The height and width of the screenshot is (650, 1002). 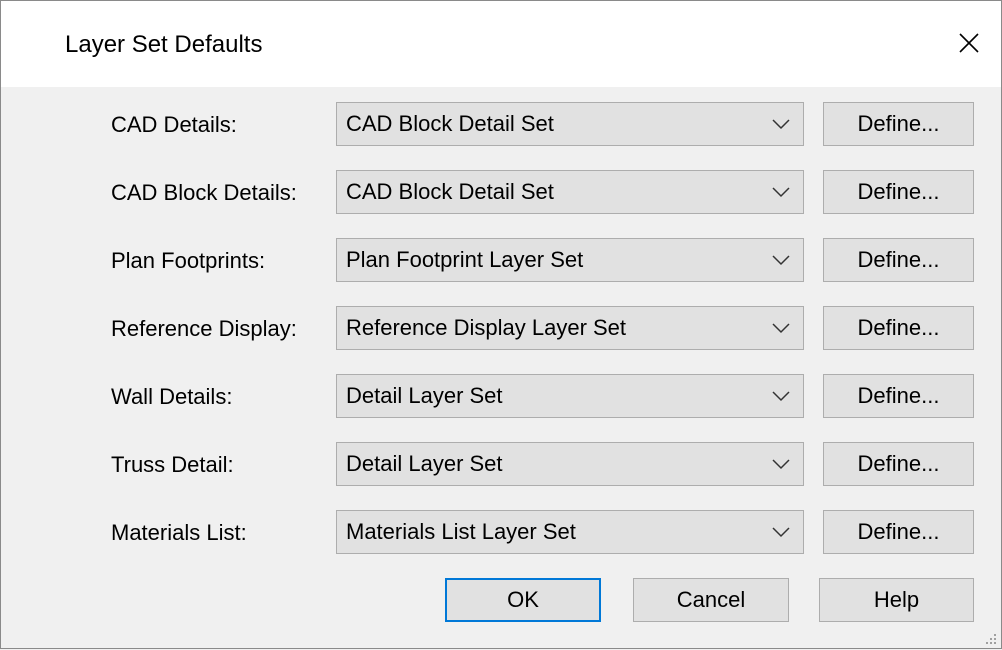 What do you see at coordinates (896, 600) in the screenshot?
I see `help-button: Help` at bounding box center [896, 600].